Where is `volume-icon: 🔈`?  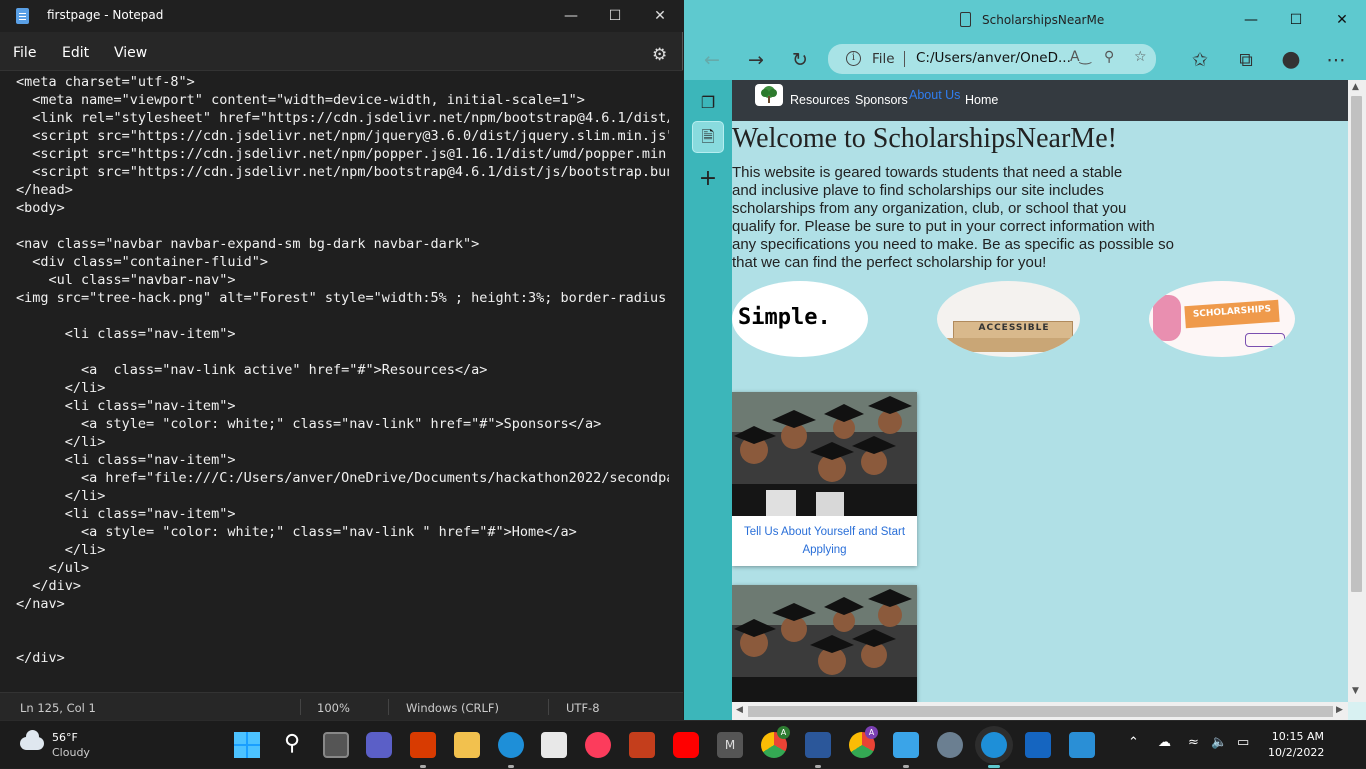 volume-icon: 🔈 is located at coordinates (1219, 742).